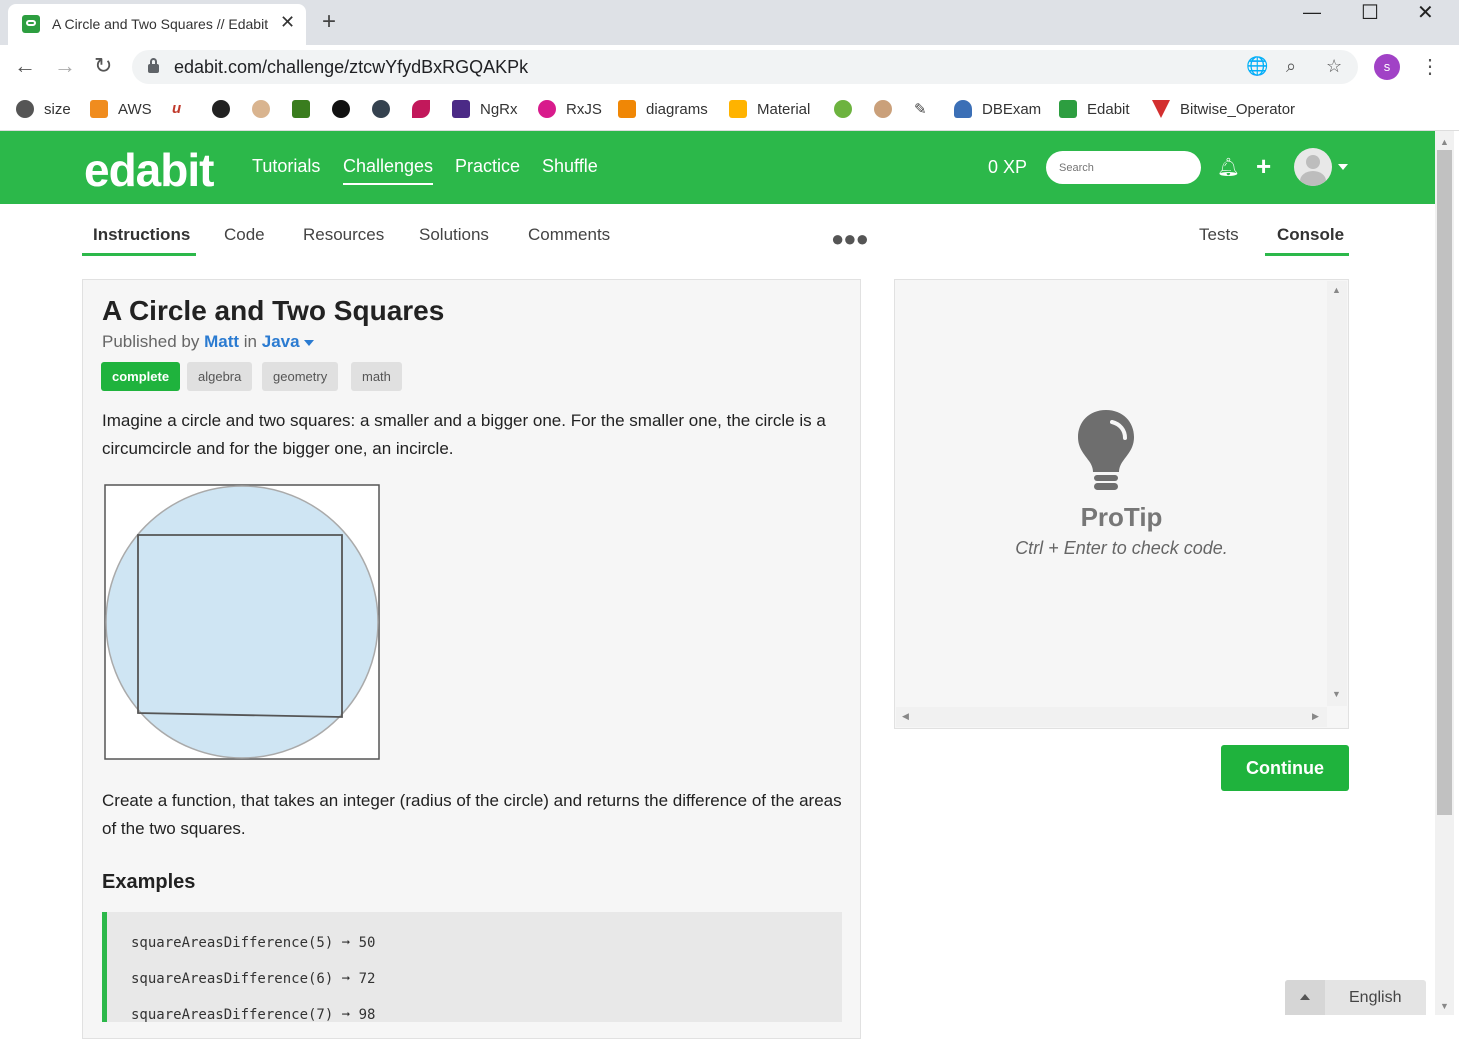 The height and width of the screenshot is (1039, 1459). Describe the element at coordinates (386, 109) in the screenshot. I see `bookmark-docker` at that location.